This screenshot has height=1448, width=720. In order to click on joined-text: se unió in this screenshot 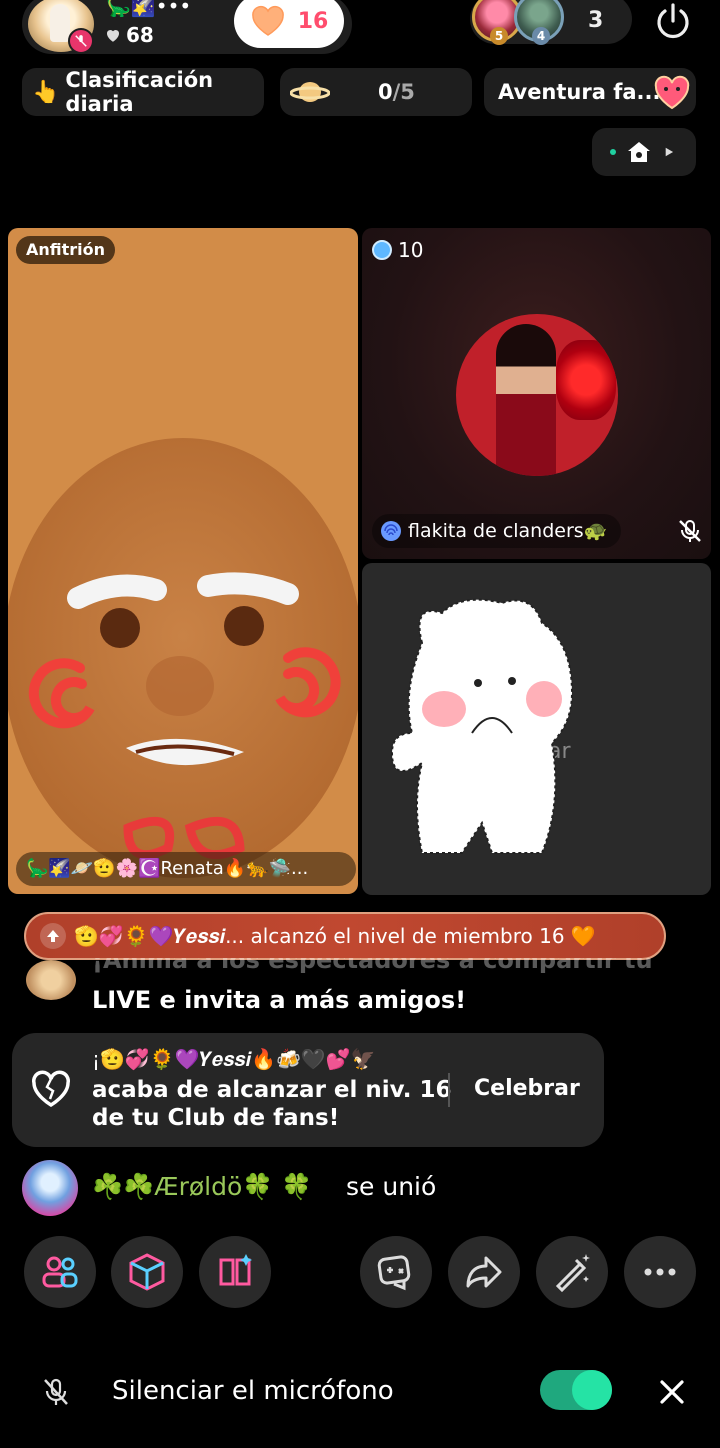, I will do `click(391, 1186)`.